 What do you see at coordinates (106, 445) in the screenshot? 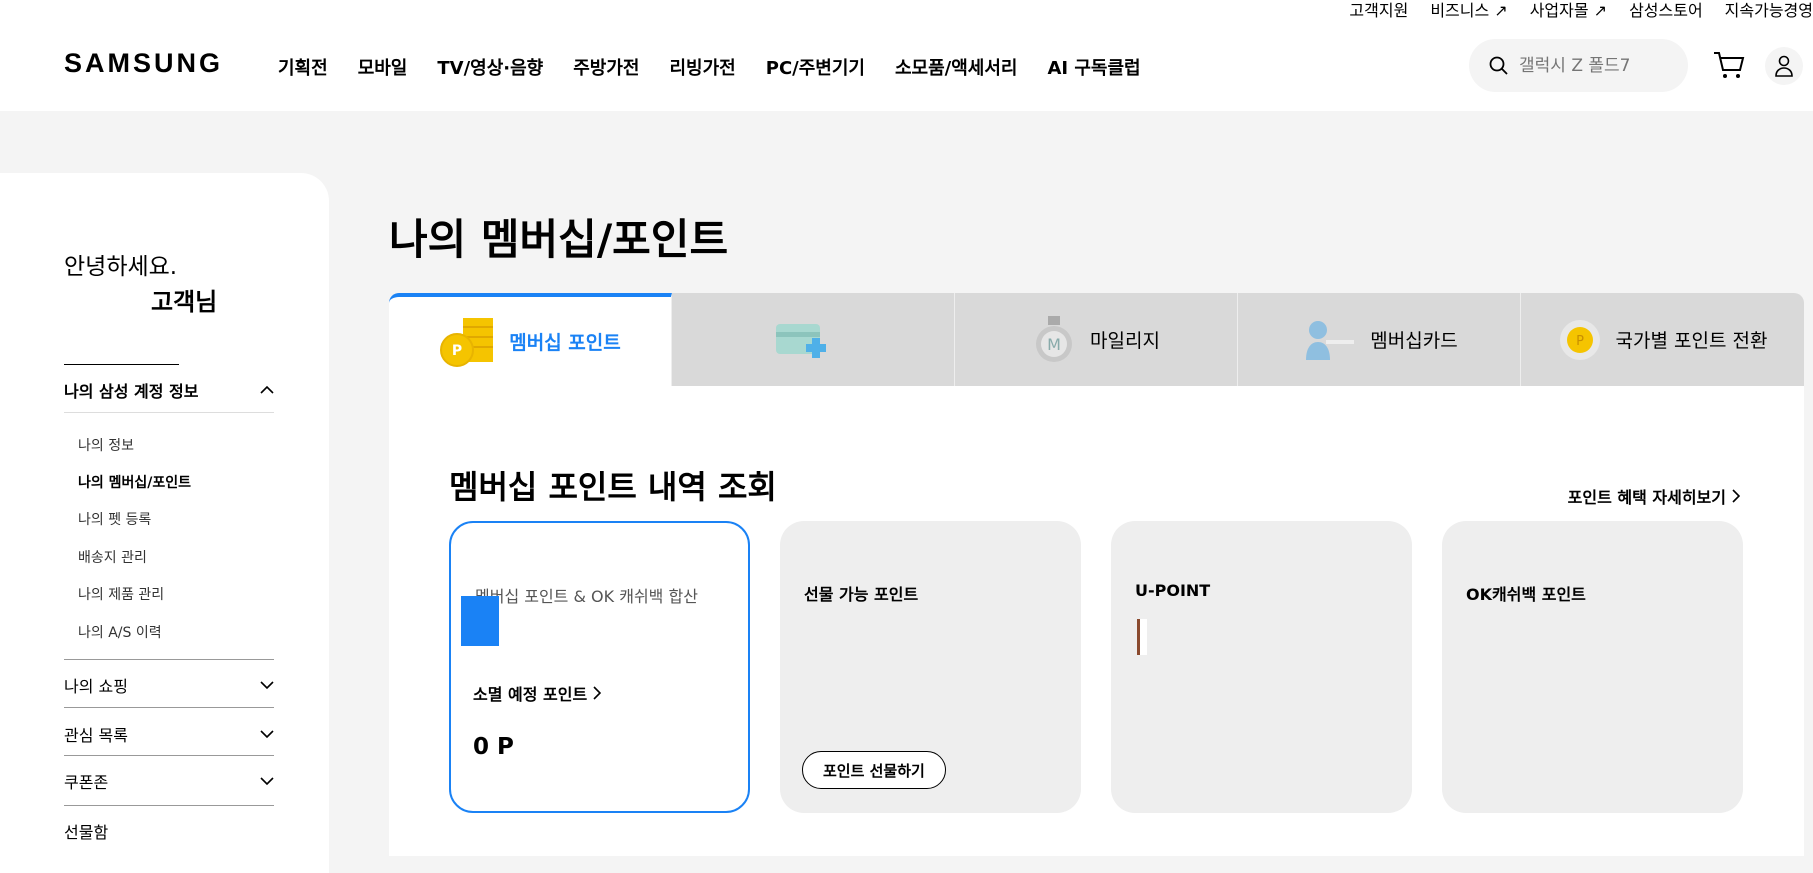
I see `sub-item-my-info: 나의 정보` at bounding box center [106, 445].